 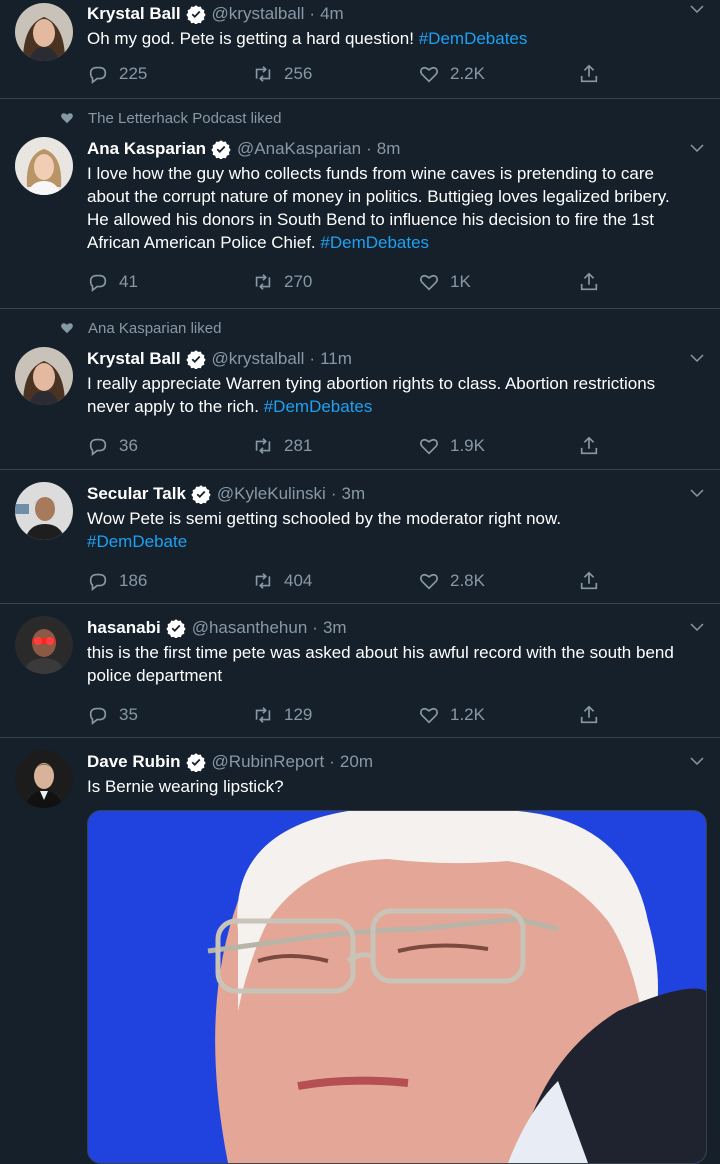 What do you see at coordinates (128, 281) in the screenshot?
I see `reply-count: 41` at bounding box center [128, 281].